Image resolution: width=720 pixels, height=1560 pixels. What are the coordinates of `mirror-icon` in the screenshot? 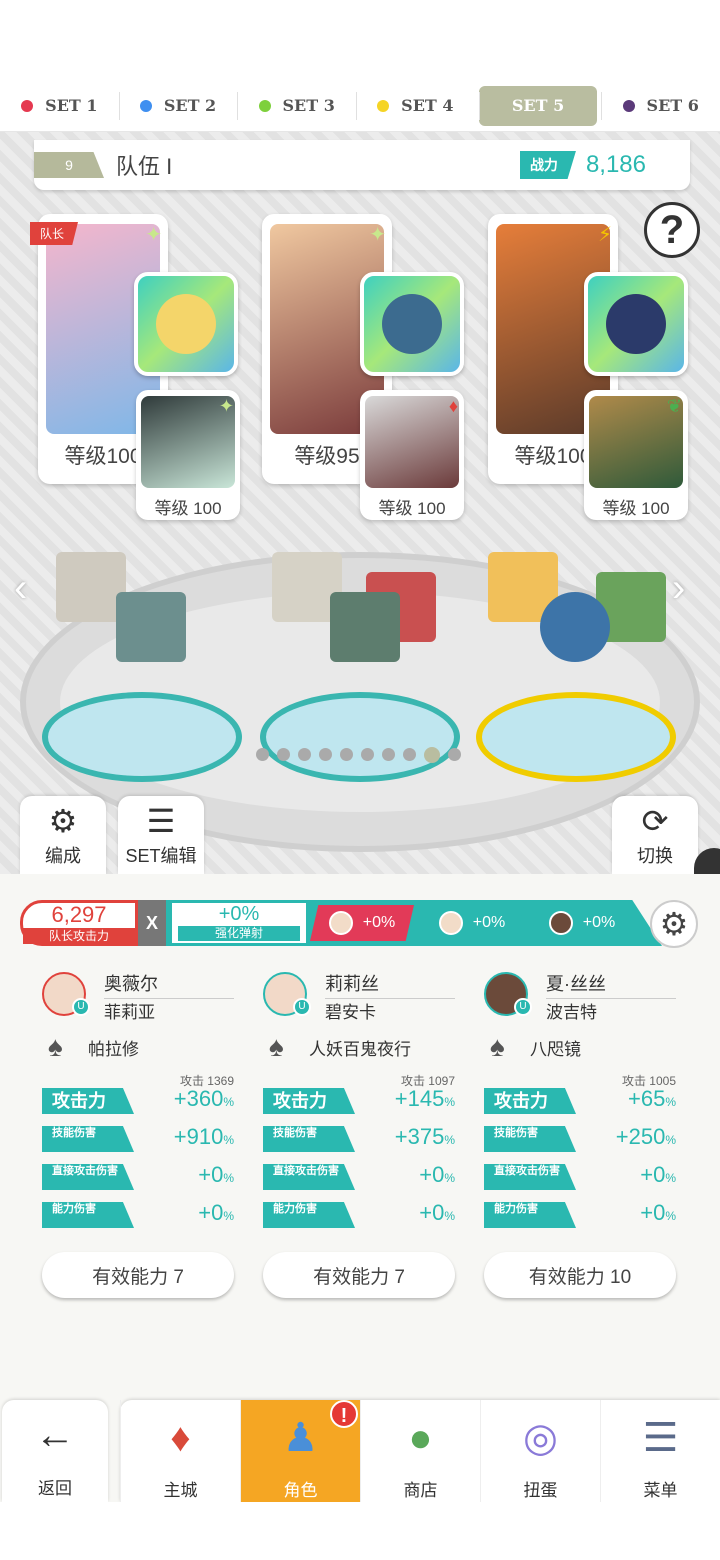 It's located at (636, 324).